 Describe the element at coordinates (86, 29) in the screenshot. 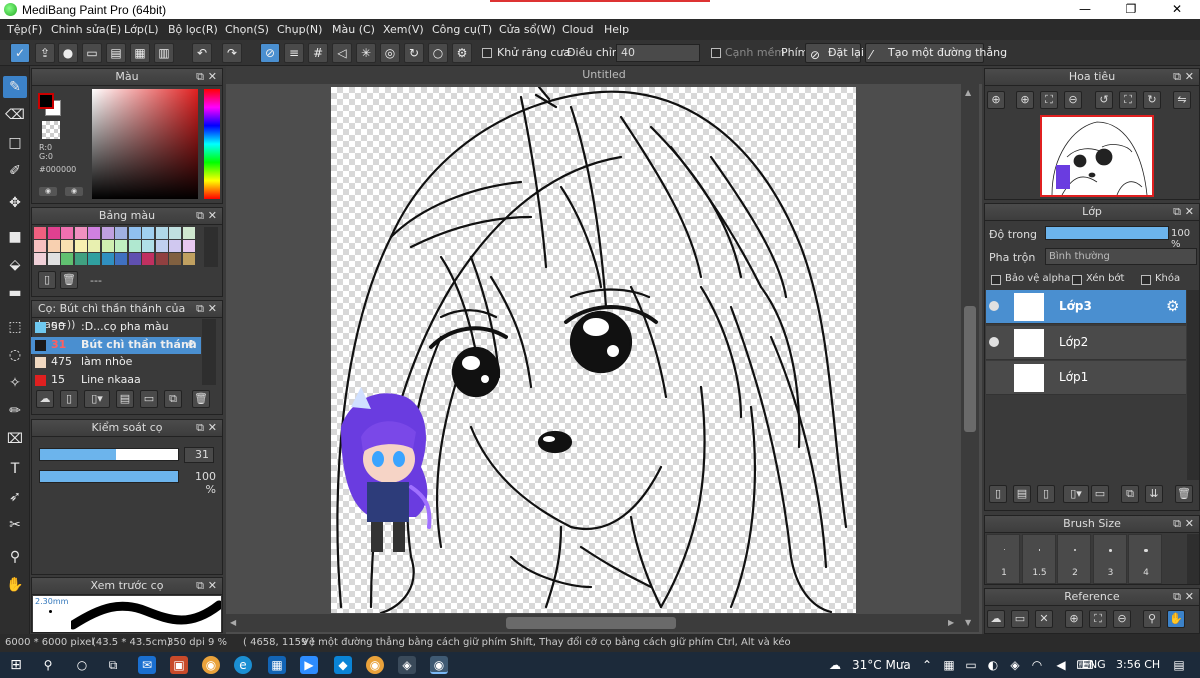

I see `menu-edit: Chỉnh sửa(E)` at that location.